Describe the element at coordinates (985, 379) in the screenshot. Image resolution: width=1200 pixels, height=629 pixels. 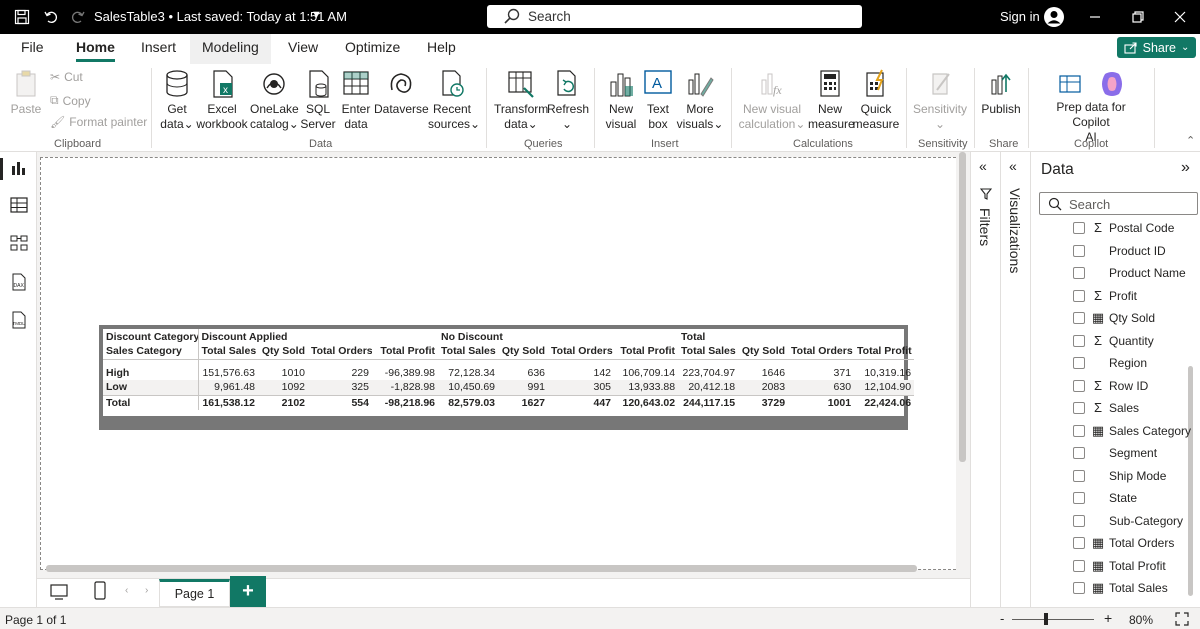
I see `filters-pane-collapsed: « Filters` at that location.